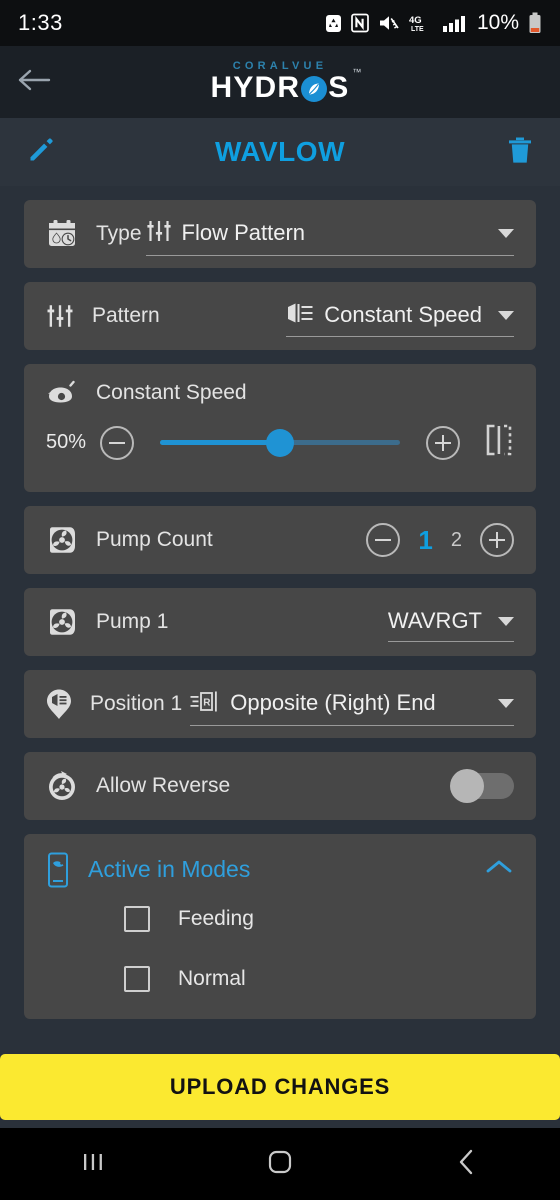 This screenshot has height=1200, width=560. Describe the element at coordinates (255, 87) in the screenshot. I see `brand-hydr-text: HYDR` at that location.